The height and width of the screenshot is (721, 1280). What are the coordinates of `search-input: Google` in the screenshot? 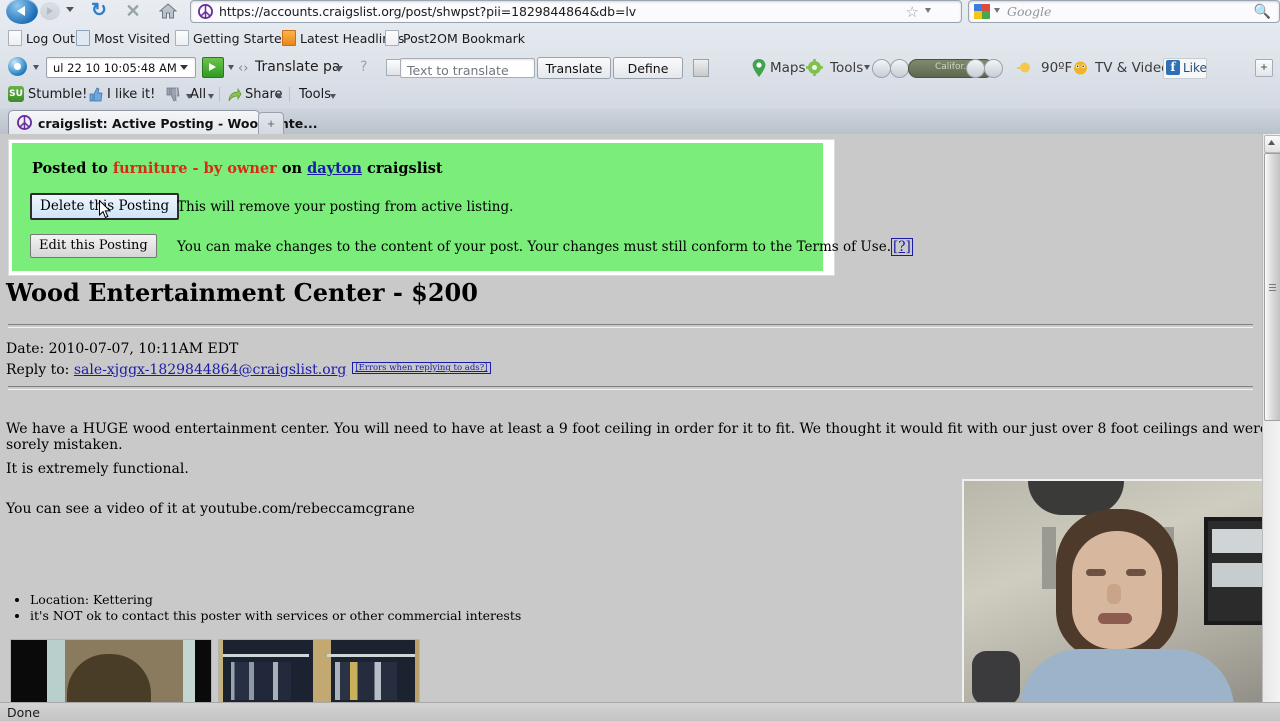 It's located at (1029, 11).